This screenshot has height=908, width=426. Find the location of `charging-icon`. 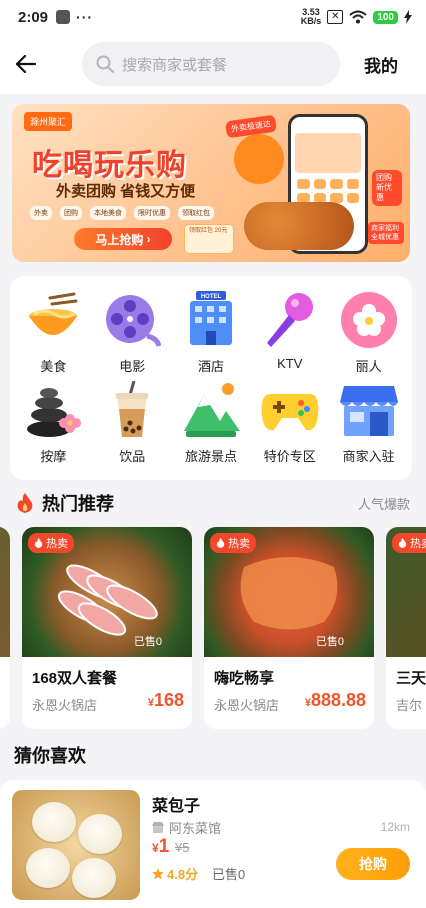

charging-icon is located at coordinates (408, 17).